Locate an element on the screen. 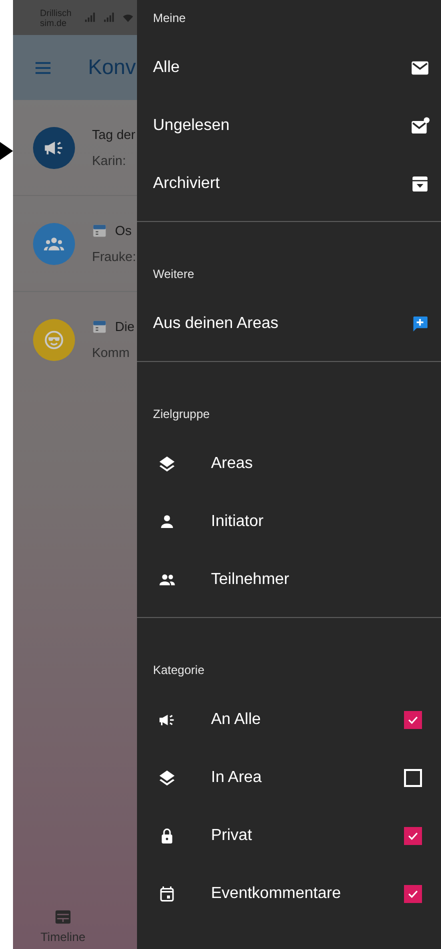  section-heading: Weitere is located at coordinates (174, 274).